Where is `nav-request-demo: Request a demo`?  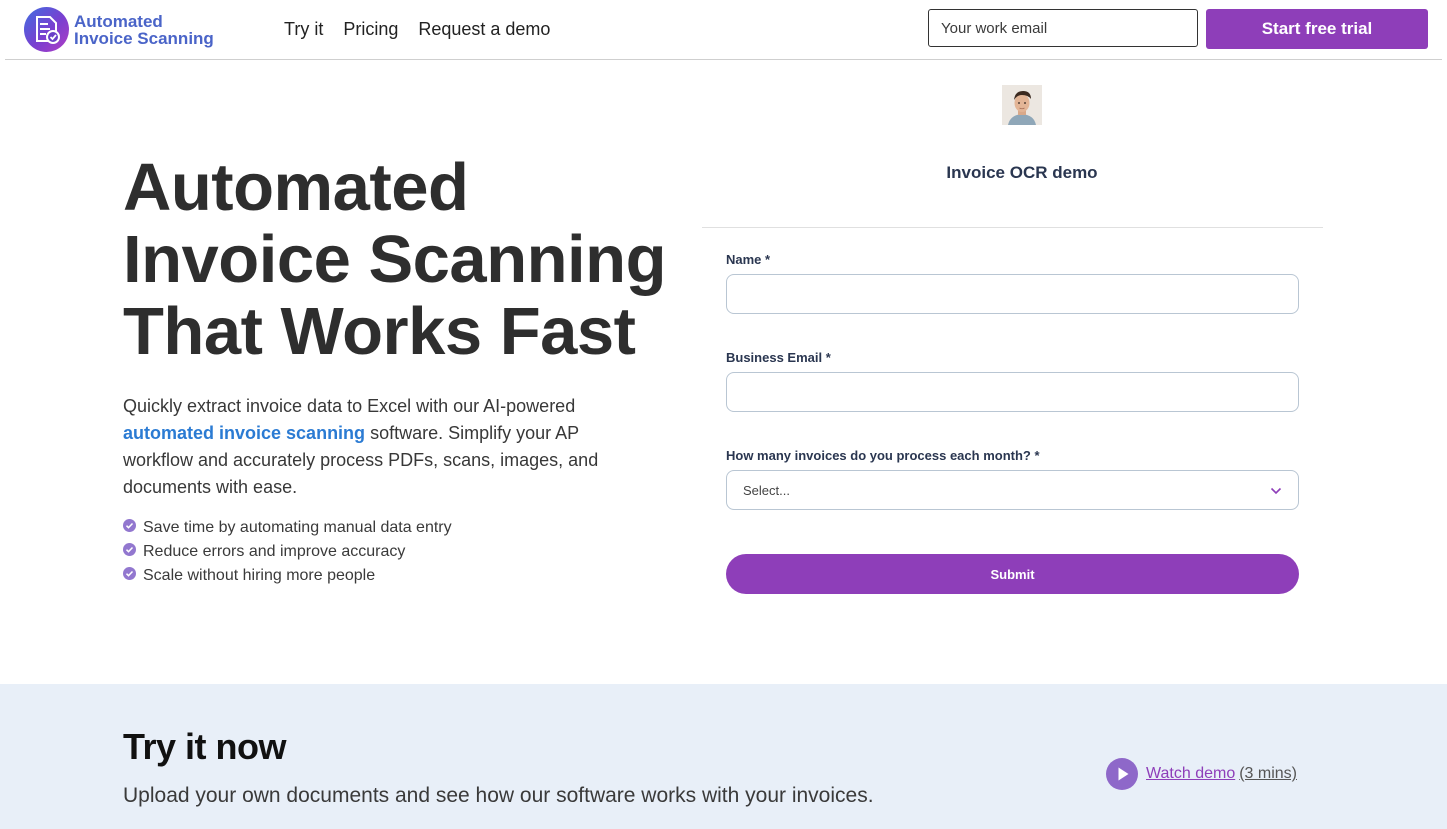 nav-request-demo: Request a demo is located at coordinates (484, 29).